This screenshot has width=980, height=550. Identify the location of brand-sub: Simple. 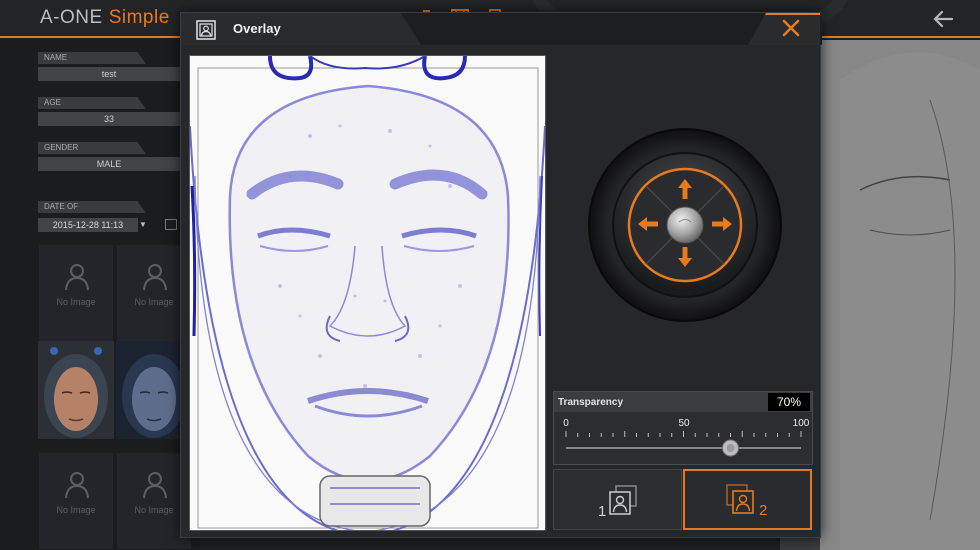
(139, 17).